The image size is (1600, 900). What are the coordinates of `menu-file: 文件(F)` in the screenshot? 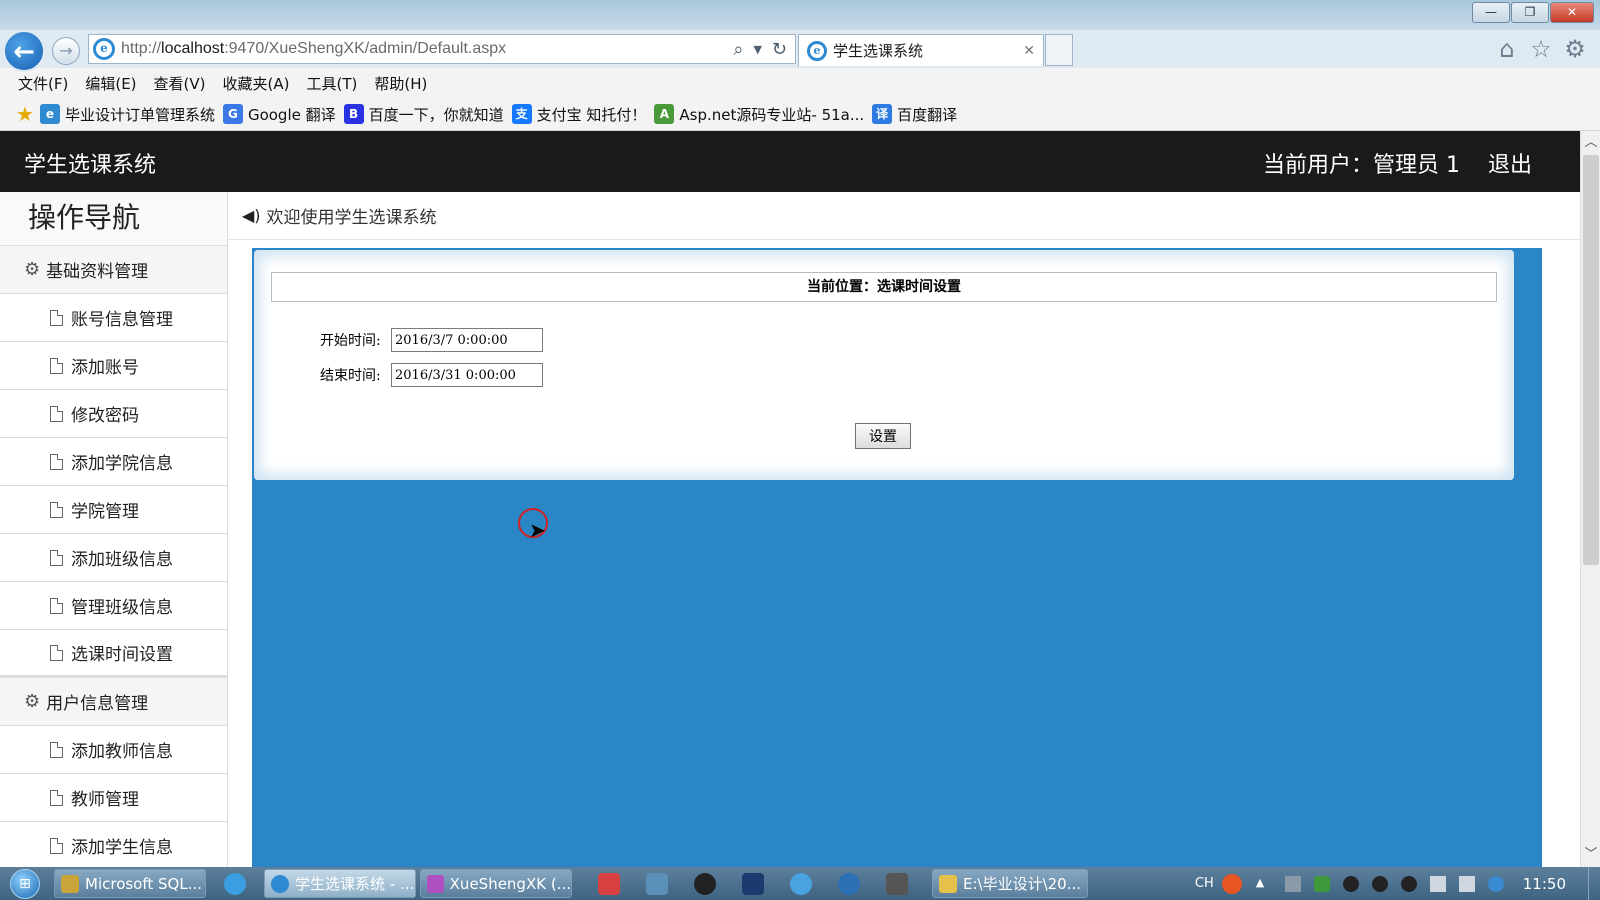 It's located at (43, 83).